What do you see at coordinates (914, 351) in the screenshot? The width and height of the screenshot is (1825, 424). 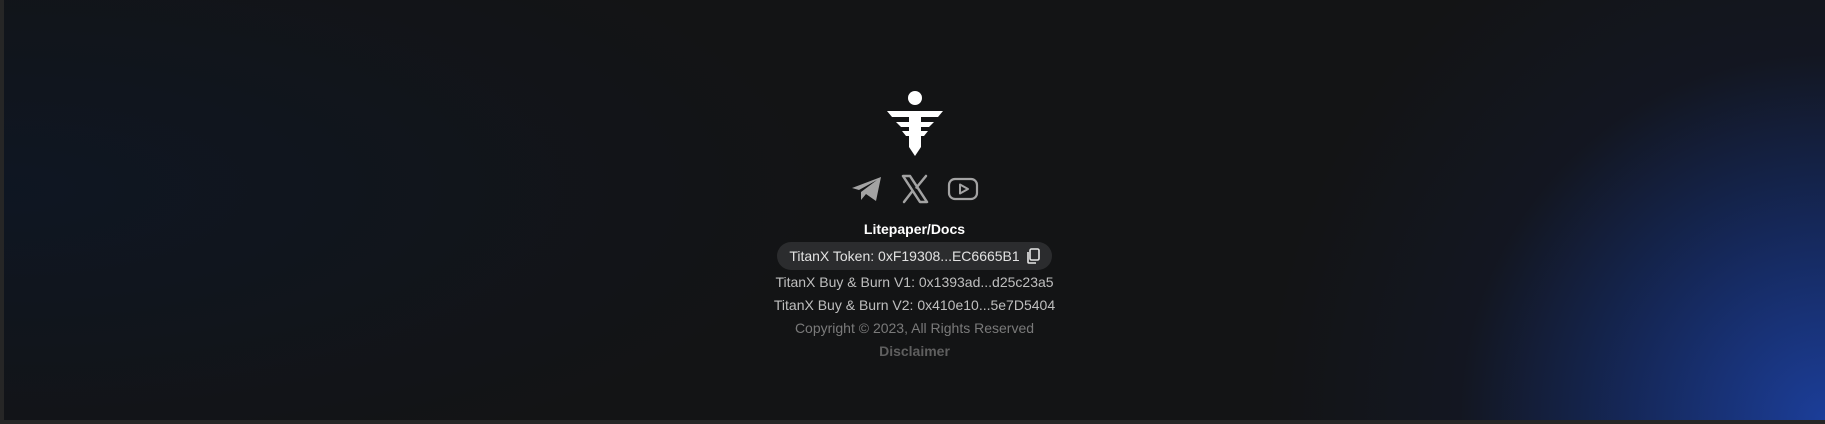 I see `disclaimer-link: Disclaimer` at bounding box center [914, 351].